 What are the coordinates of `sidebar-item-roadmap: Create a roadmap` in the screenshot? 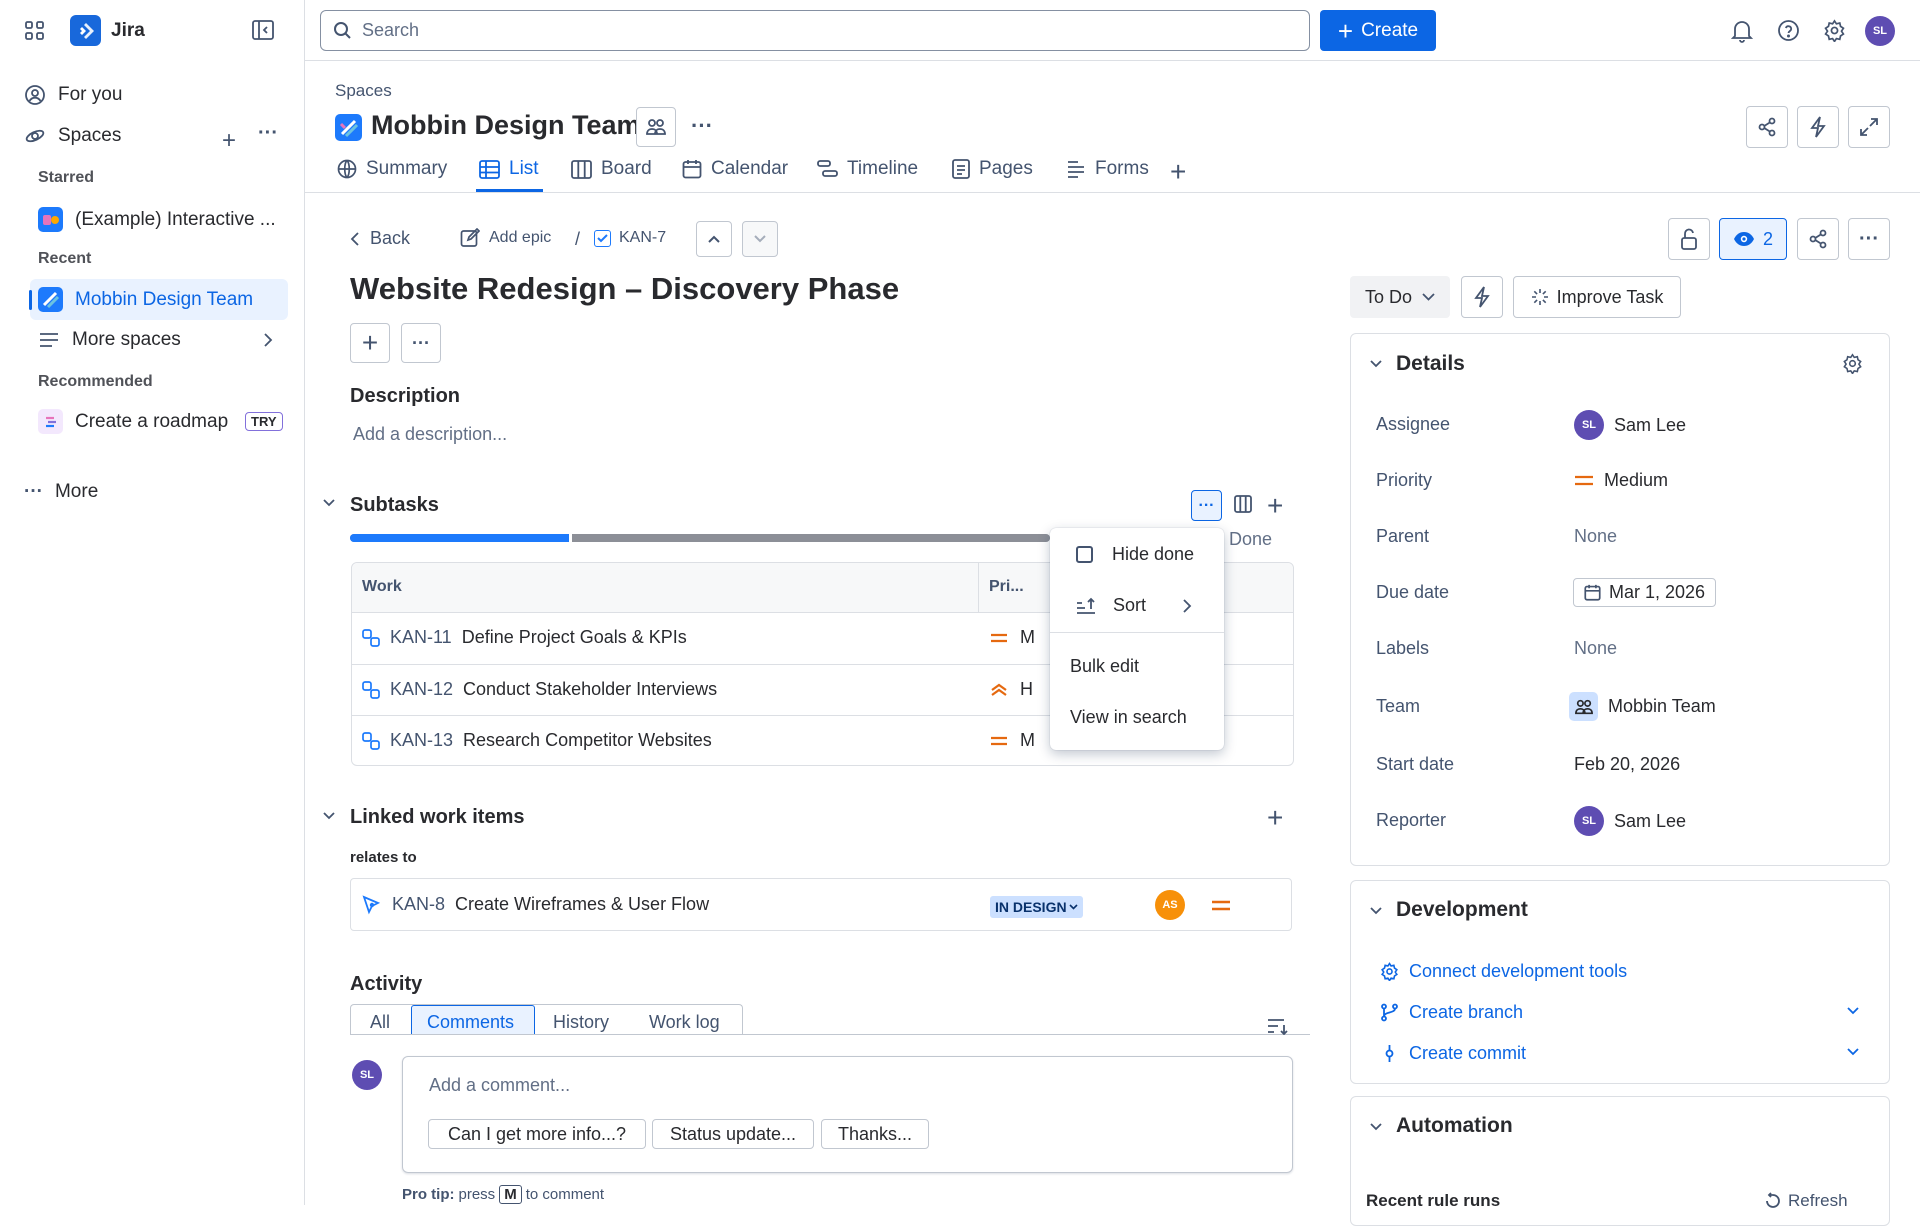 It's located at (133, 421).